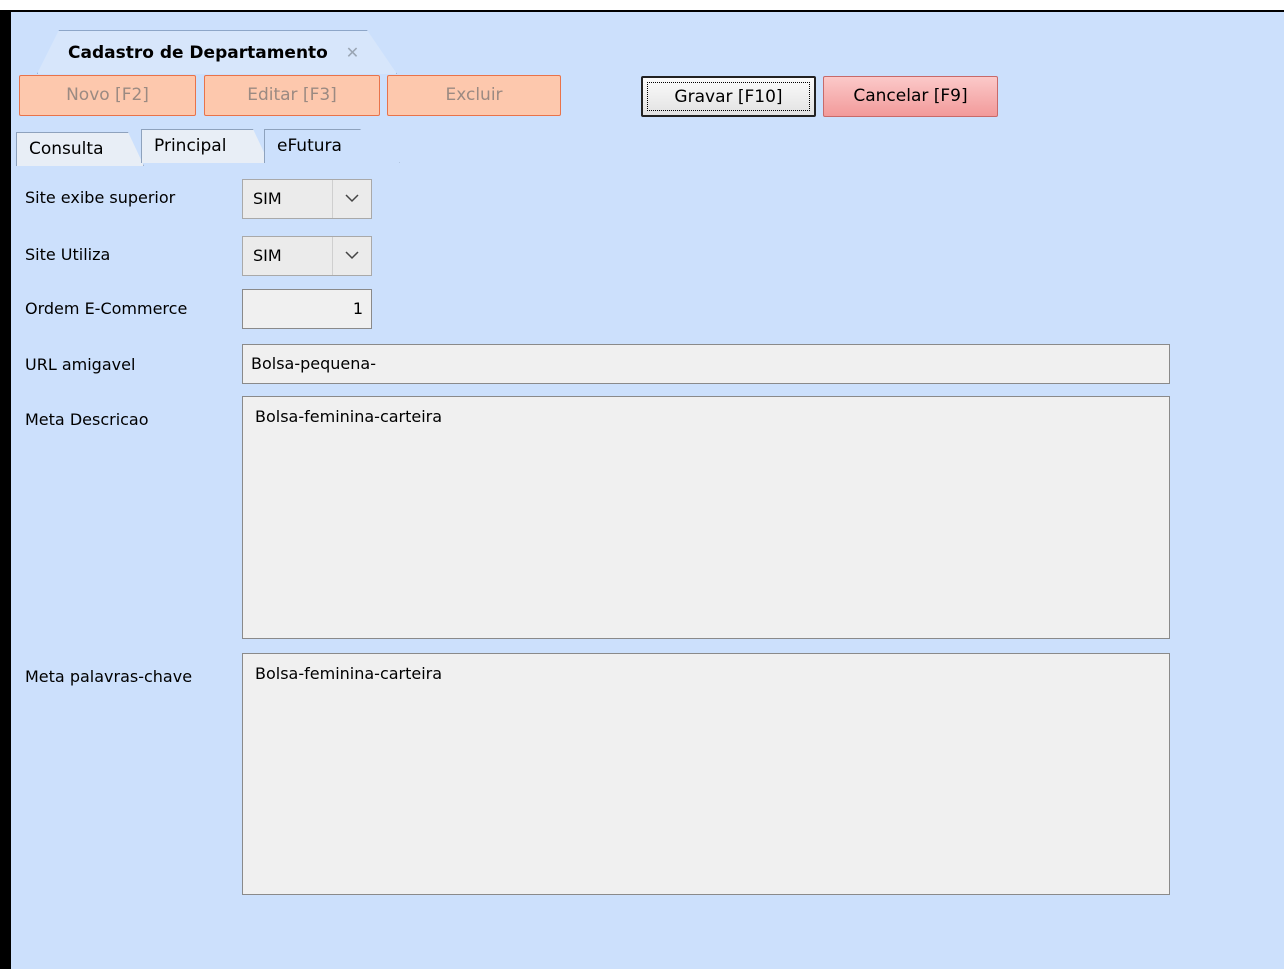 Image resolution: width=1284 pixels, height=969 pixels. What do you see at coordinates (307, 256) in the screenshot?
I see `site-utiliza-select: SIM` at bounding box center [307, 256].